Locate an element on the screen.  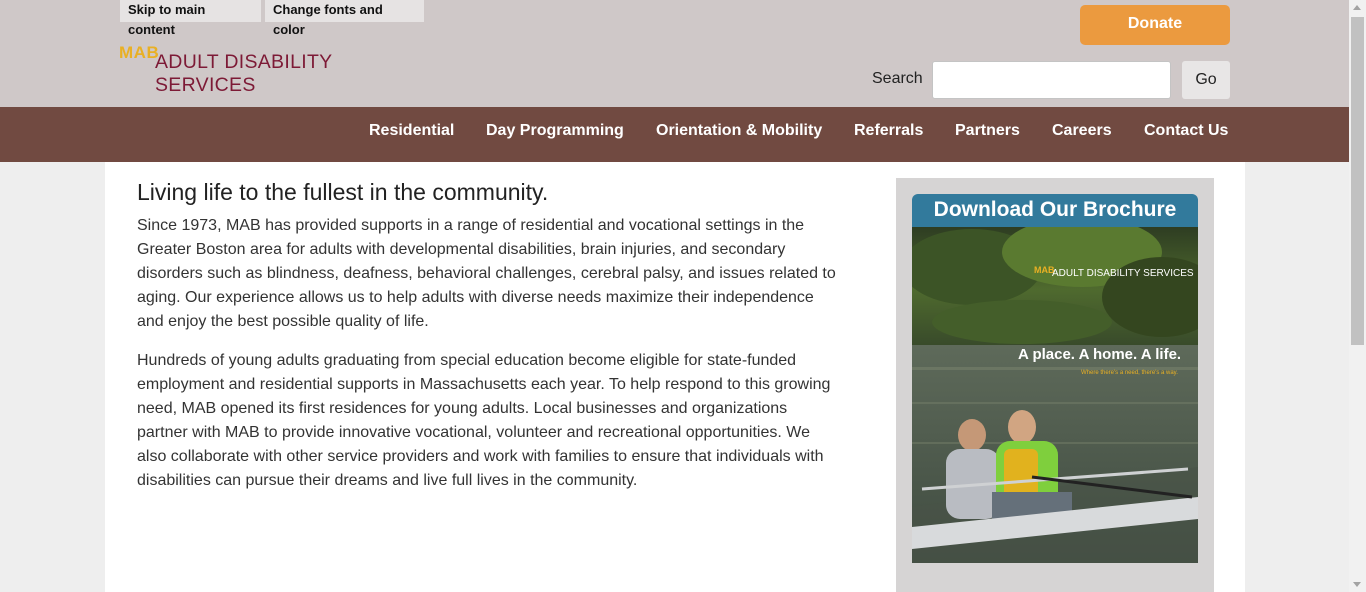
nav-item-residential: Residential is located at coordinates (411, 131).